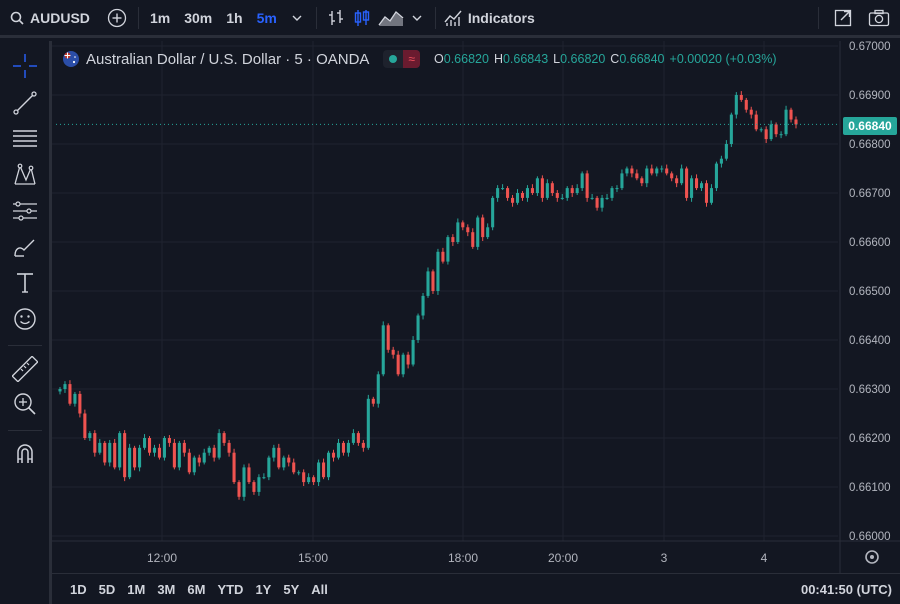 The image size is (900, 604). I want to click on indicators-button: Indicators, so click(489, 18).